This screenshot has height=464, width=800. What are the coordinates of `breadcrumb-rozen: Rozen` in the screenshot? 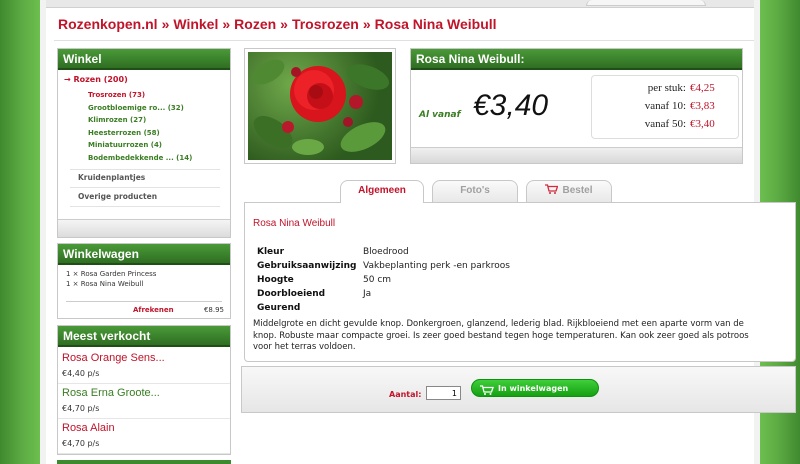 It's located at (255, 24).